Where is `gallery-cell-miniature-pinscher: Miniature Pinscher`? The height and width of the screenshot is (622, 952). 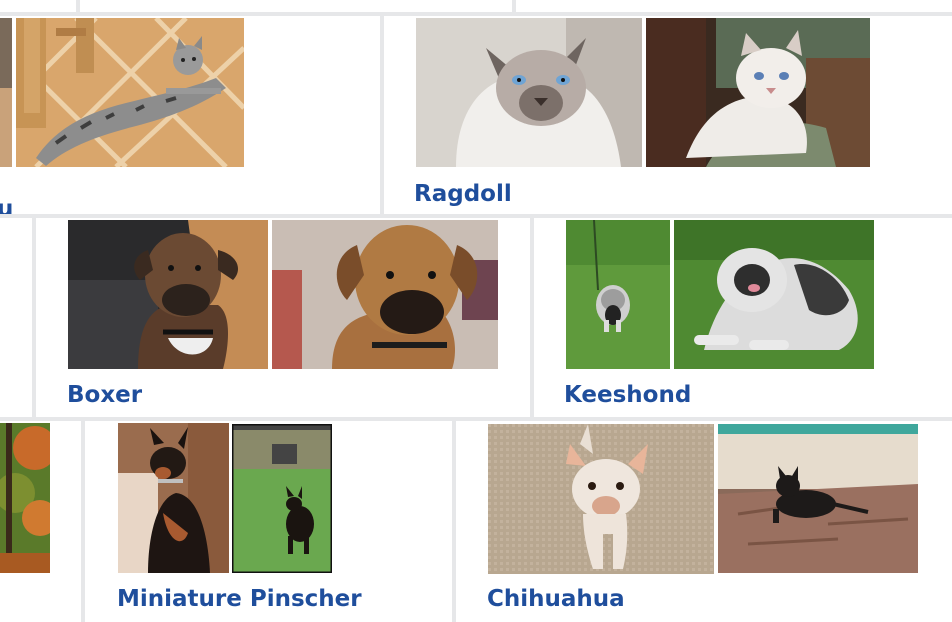 gallery-cell-miniature-pinscher: Miniature Pinscher is located at coordinates (268, 521).